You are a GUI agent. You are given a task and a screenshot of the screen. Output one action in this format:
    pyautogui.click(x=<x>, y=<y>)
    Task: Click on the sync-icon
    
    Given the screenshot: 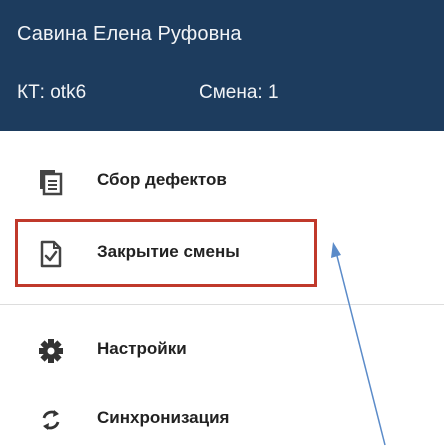 What is the action you would take?
    pyautogui.click(x=51, y=420)
    